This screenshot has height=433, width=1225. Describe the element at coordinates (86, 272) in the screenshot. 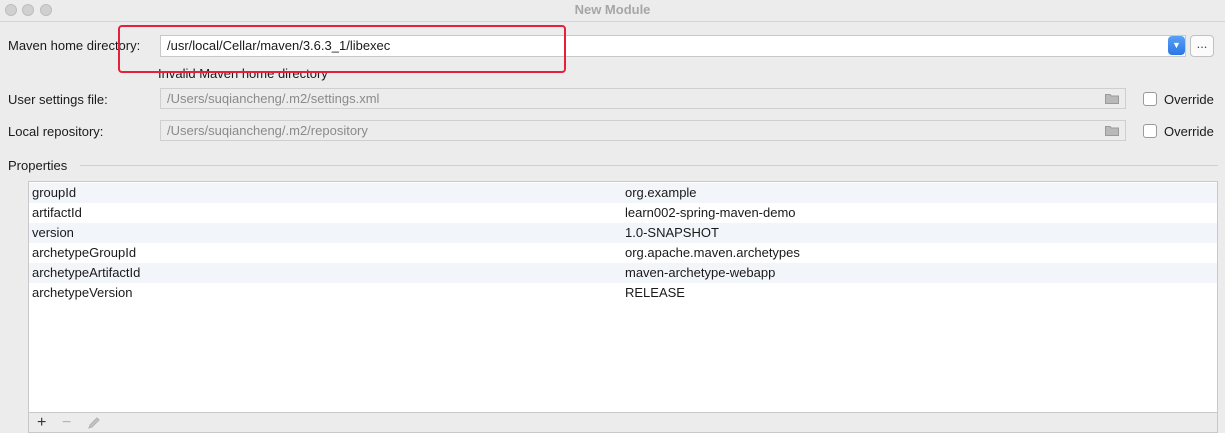

I see `property-key: archetypeArtifactId` at that location.